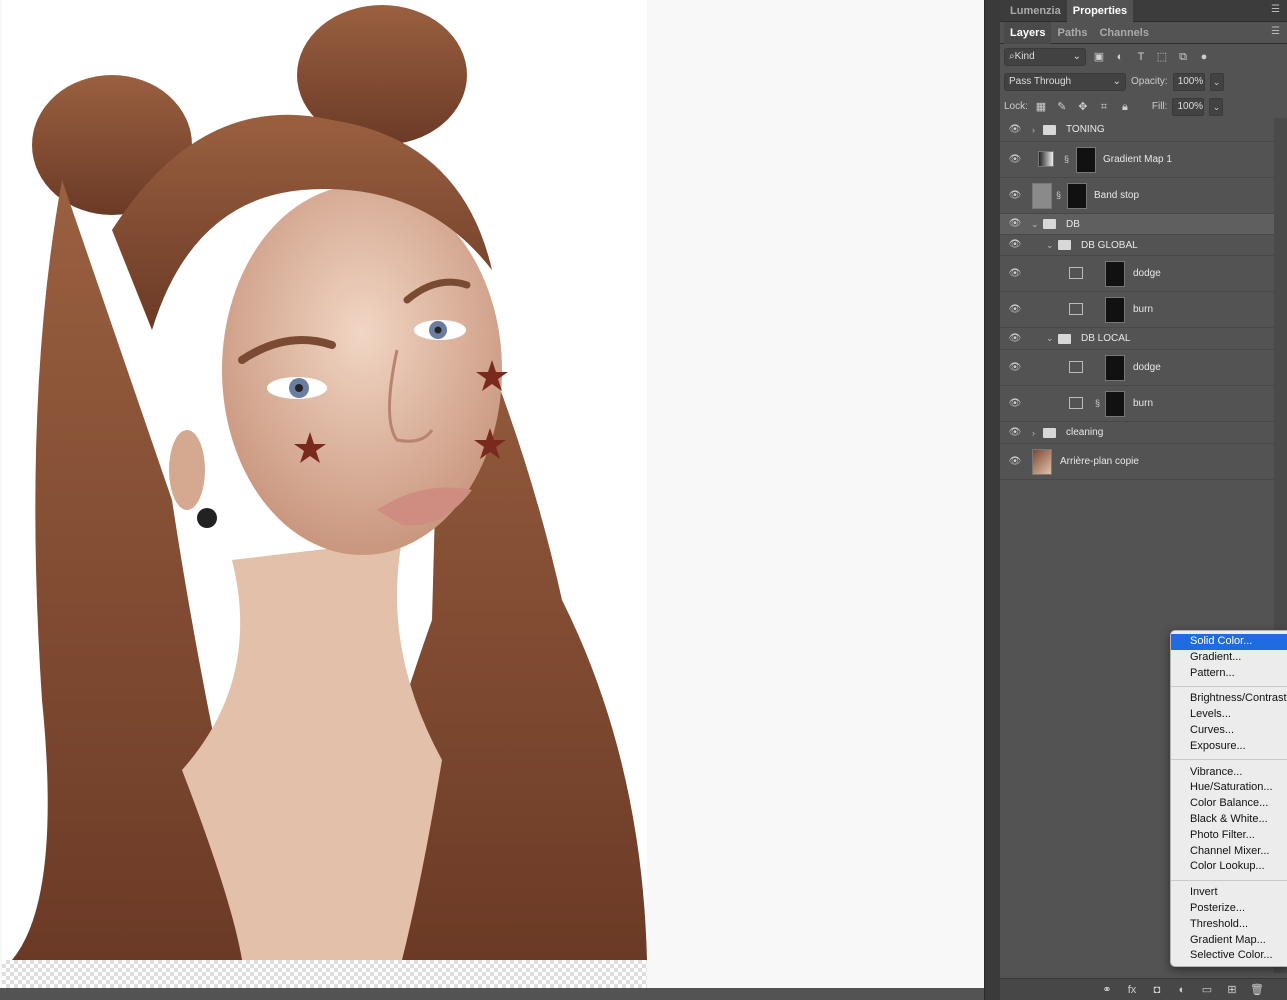 The image size is (1287, 1000). Describe the element at coordinates (1143, 11) in the screenshot. I see `panel-tabbar-top: Lumenzia Properties ☰` at that location.